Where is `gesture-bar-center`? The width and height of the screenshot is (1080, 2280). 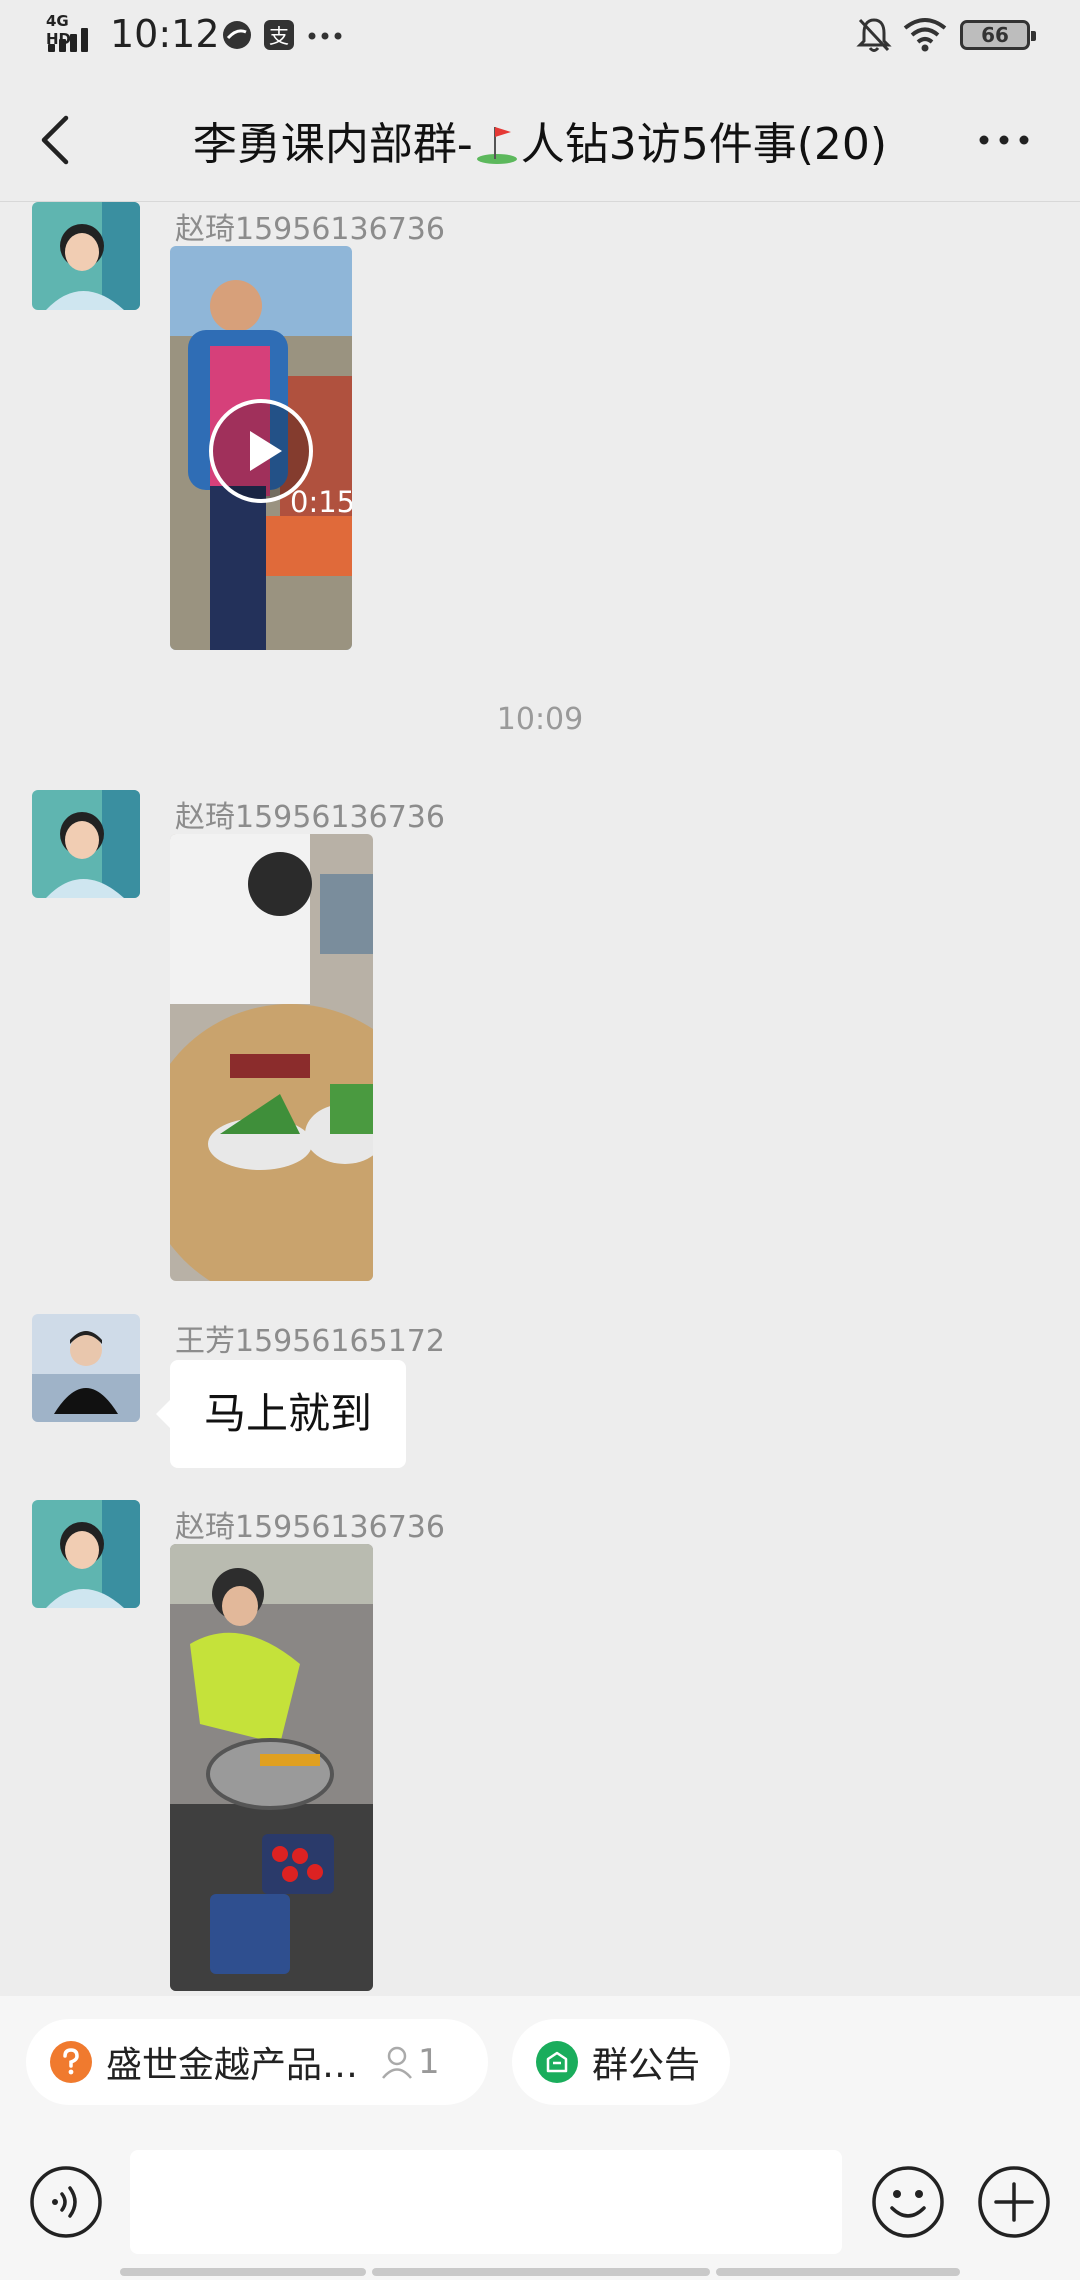
gesture-bar-center is located at coordinates (541, 2272).